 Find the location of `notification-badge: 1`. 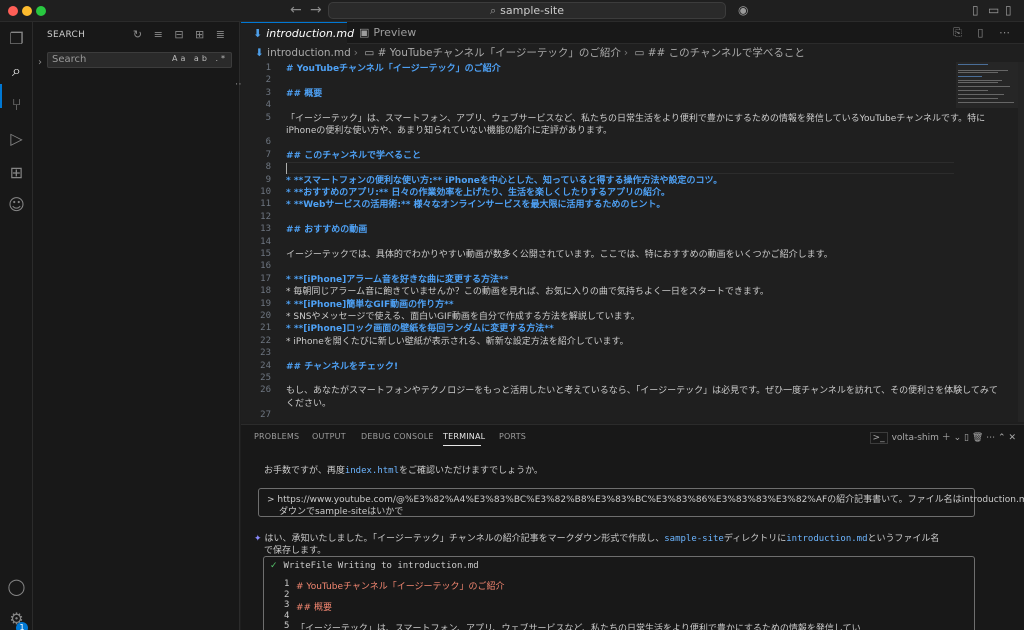

notification-badge: 1 is located at coordinates (22, 626).